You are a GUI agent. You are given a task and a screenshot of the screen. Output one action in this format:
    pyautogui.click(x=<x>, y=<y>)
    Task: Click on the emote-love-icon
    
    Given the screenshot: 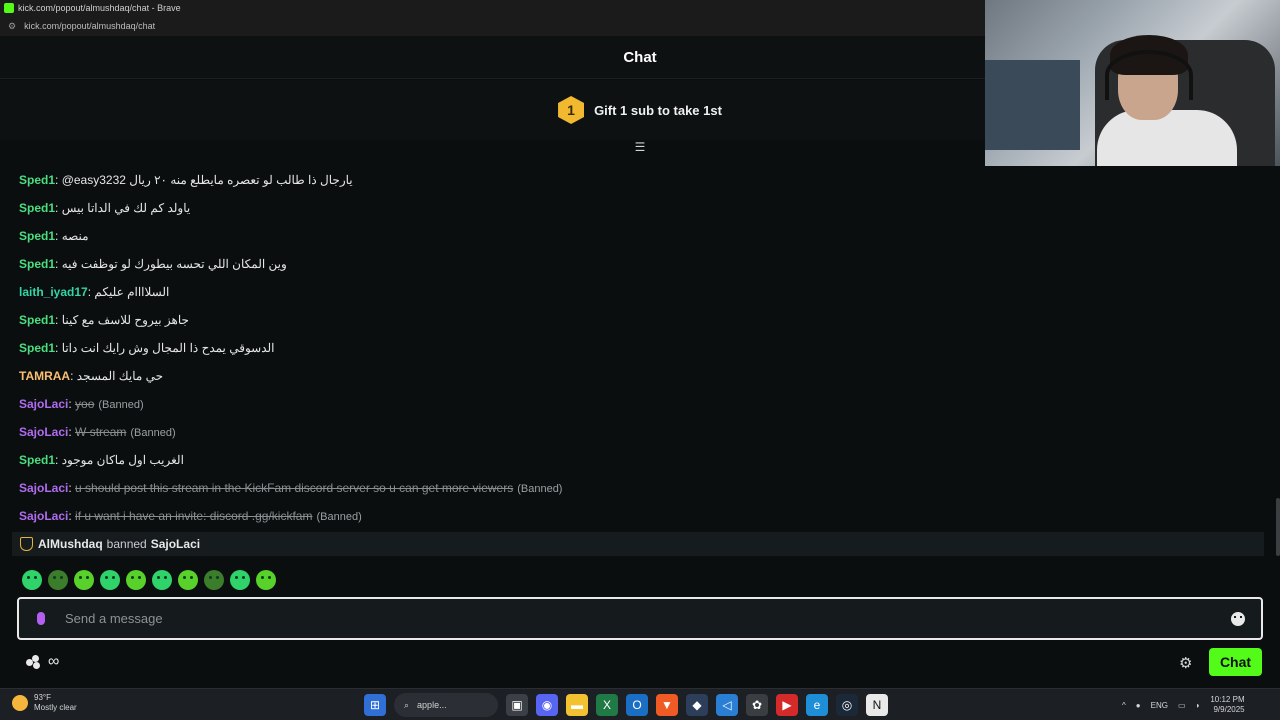 What is the action you would take?
    pyautogui.click(x=266, y=580)
    